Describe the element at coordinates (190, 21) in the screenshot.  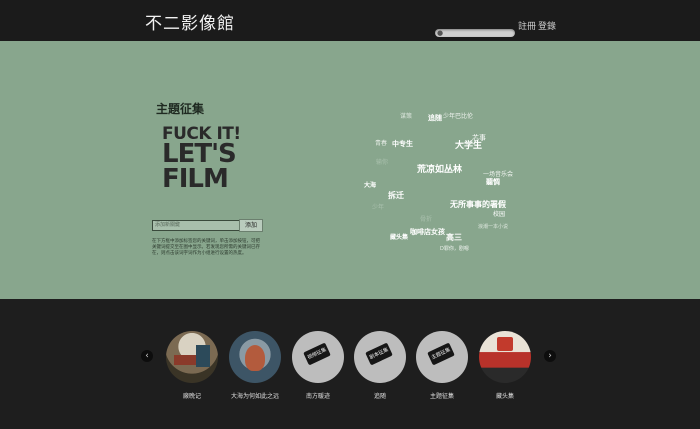
I see `site-logo: 不二影像館` at that location.